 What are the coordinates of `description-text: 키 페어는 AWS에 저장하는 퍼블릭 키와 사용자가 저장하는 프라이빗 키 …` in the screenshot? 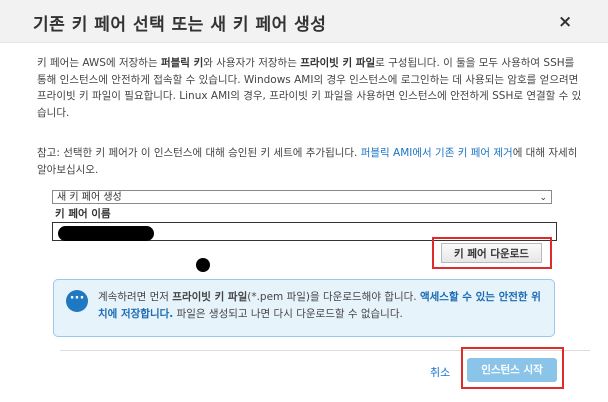 It's located at (309, 88).